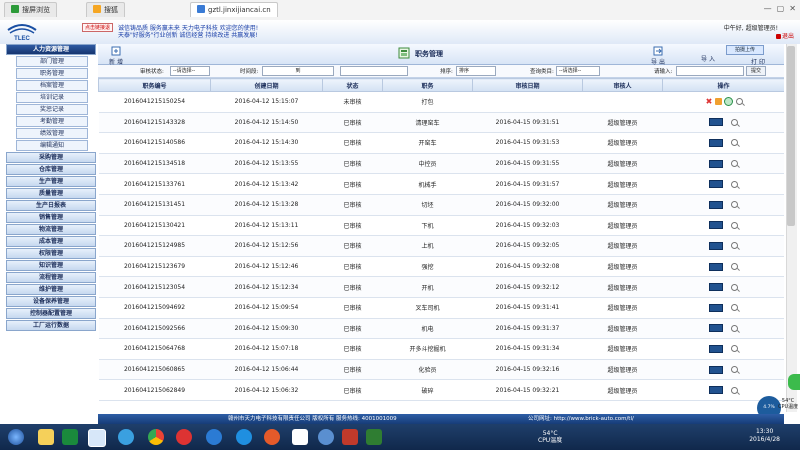  I want to click on column-header: 审核日期, so click(527, 85).